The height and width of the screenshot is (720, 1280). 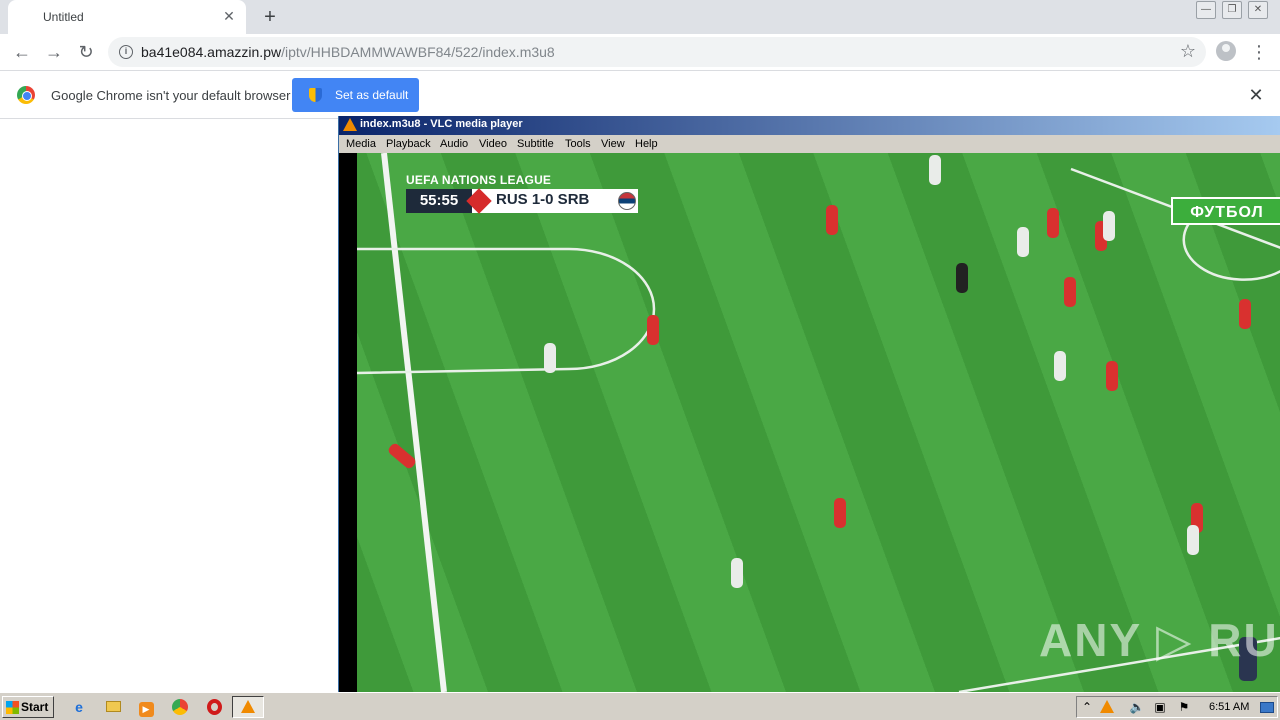 I want to click on menu-view: View, so click(x=613, y=144).